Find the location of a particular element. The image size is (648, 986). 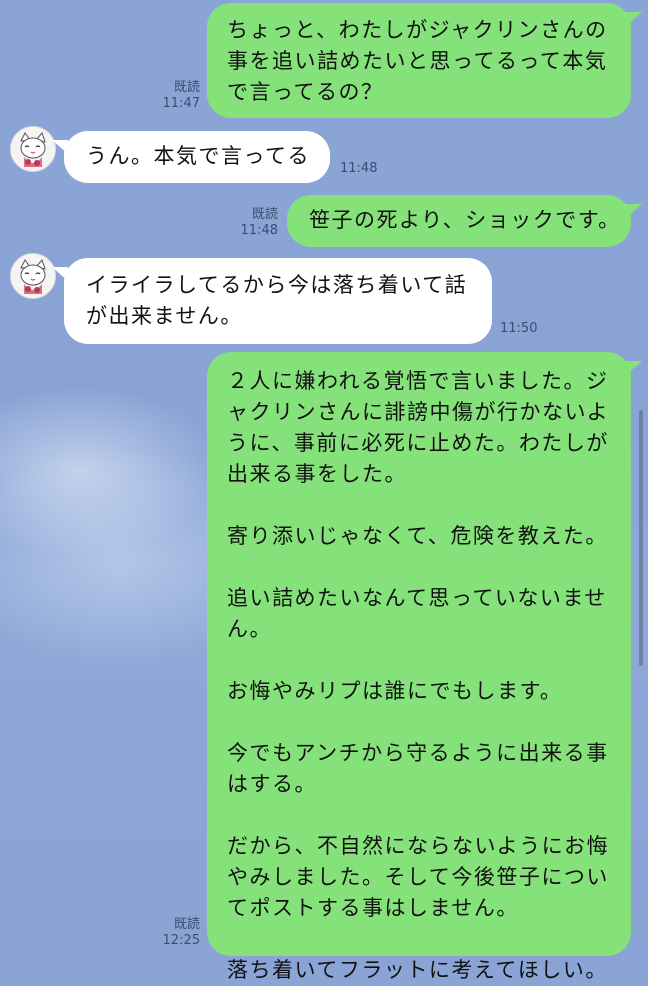

message-text: イライラしてるから今は落ち着いて話 が出来ません。 is located at coordinates (277, 300).